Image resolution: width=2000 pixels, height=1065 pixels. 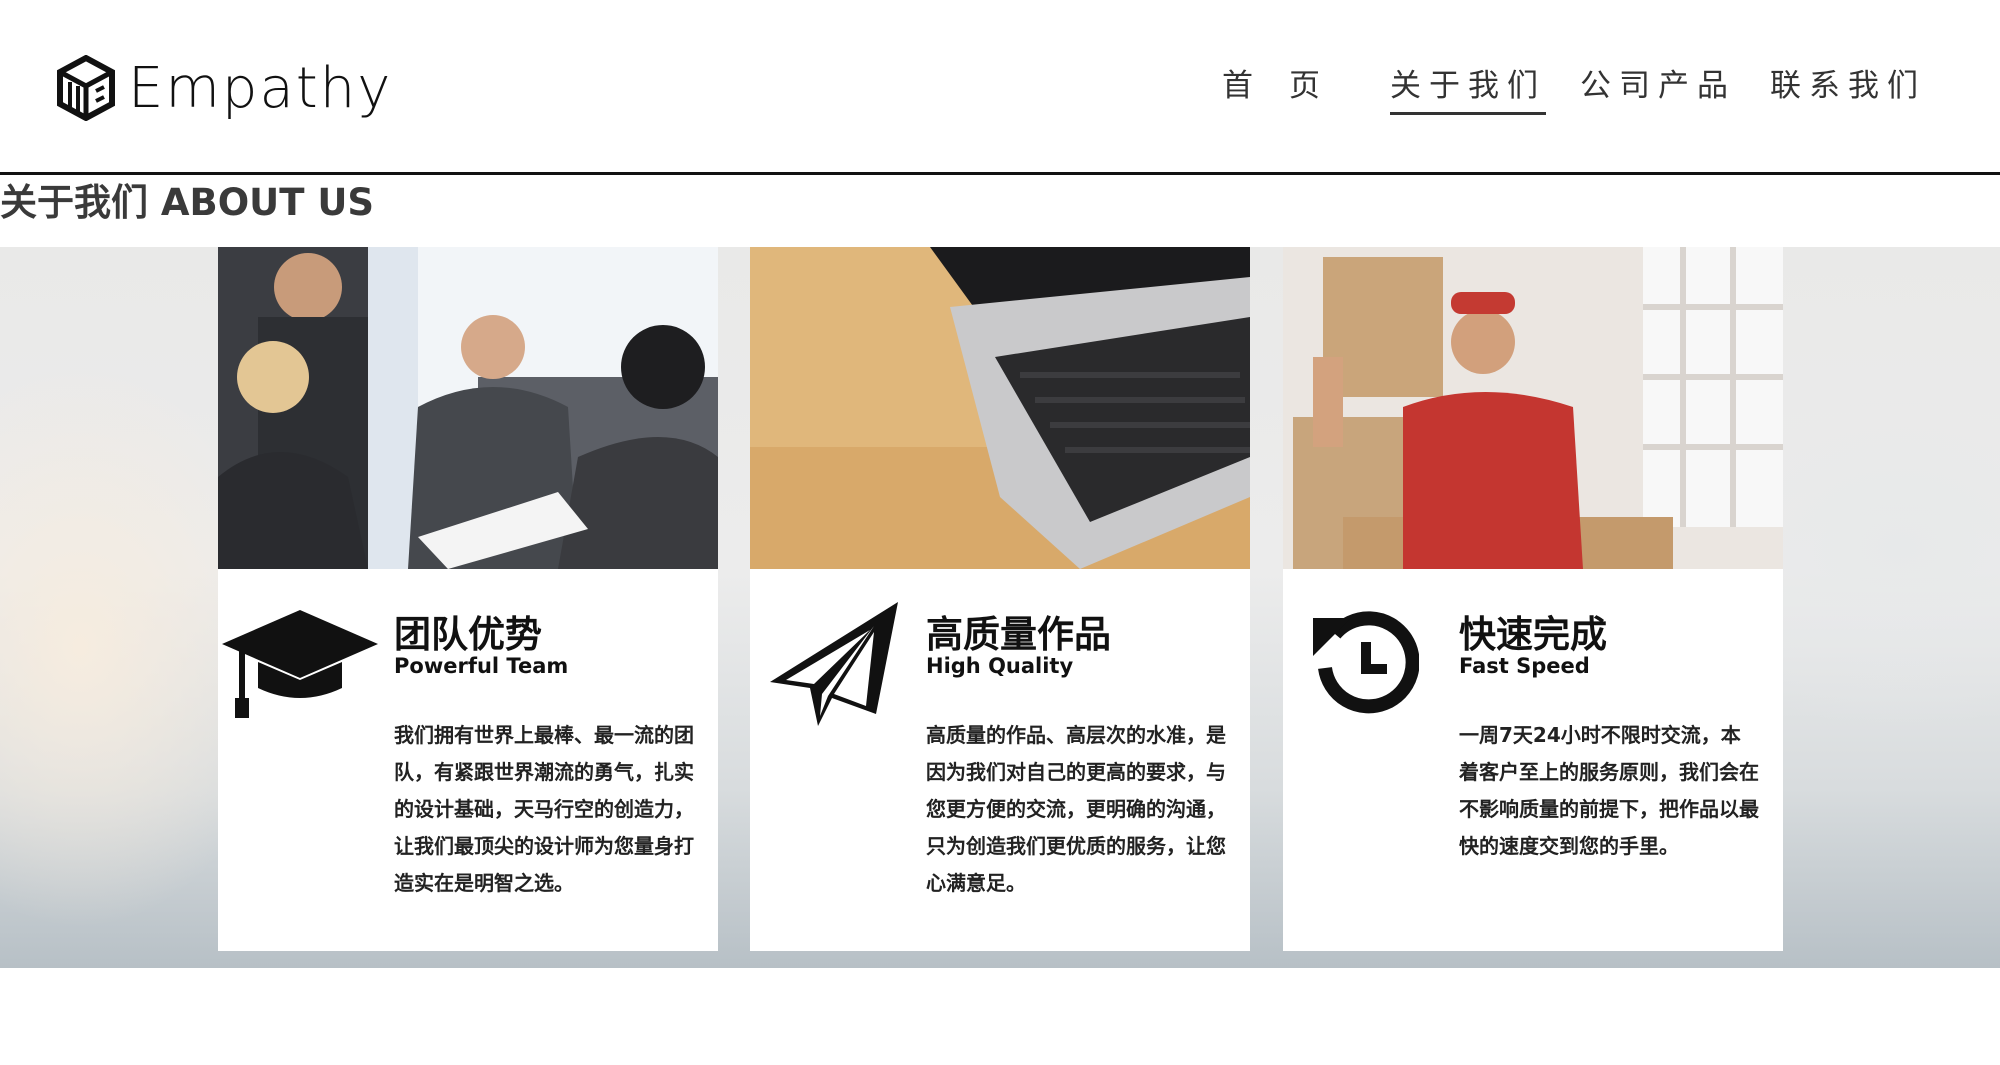 What do you see at coordinates (1574, 87) in the screenshot?
I see `main-nav: 首页 关于我们 公司产品 联系我们` at bounding box center [1574, 87].